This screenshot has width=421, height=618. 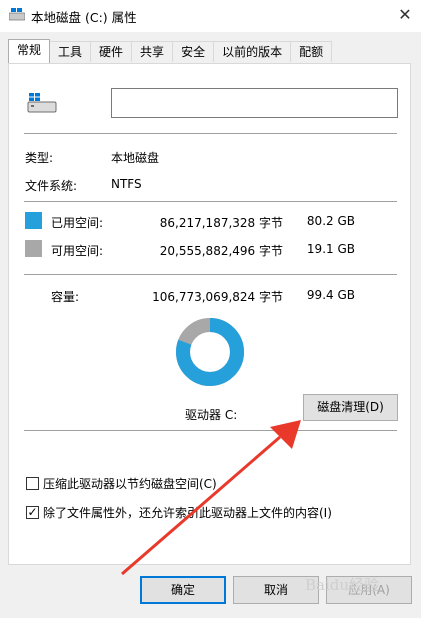 I want to click on watermark: Baidu经验, so click(x=342, y=585).